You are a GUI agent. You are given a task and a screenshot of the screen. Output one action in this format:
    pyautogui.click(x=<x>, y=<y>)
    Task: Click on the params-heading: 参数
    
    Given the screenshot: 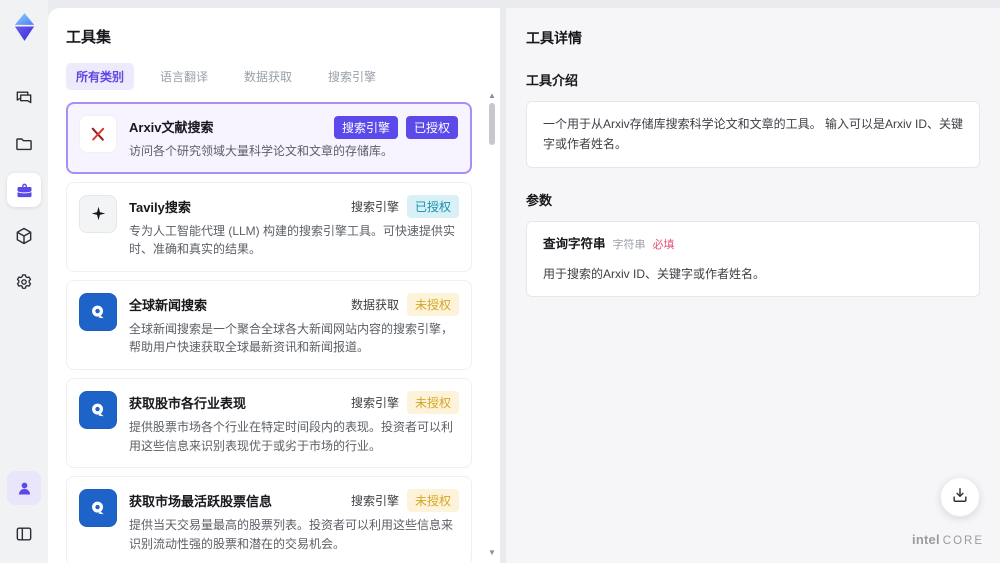 What is the action you would take?
    pyautogui.click(x=539, y=200)
    